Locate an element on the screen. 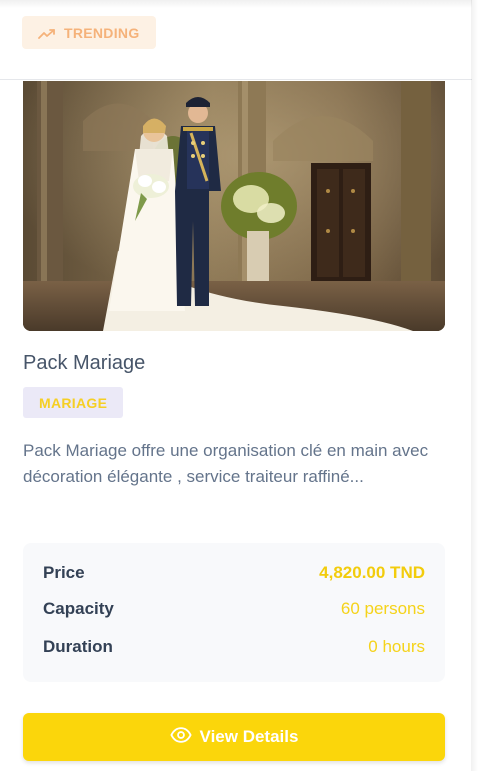 Image resolution: width=478 pixels, height=771 pixels. trending-label: TRENDING is located at coordinates (102, 32).